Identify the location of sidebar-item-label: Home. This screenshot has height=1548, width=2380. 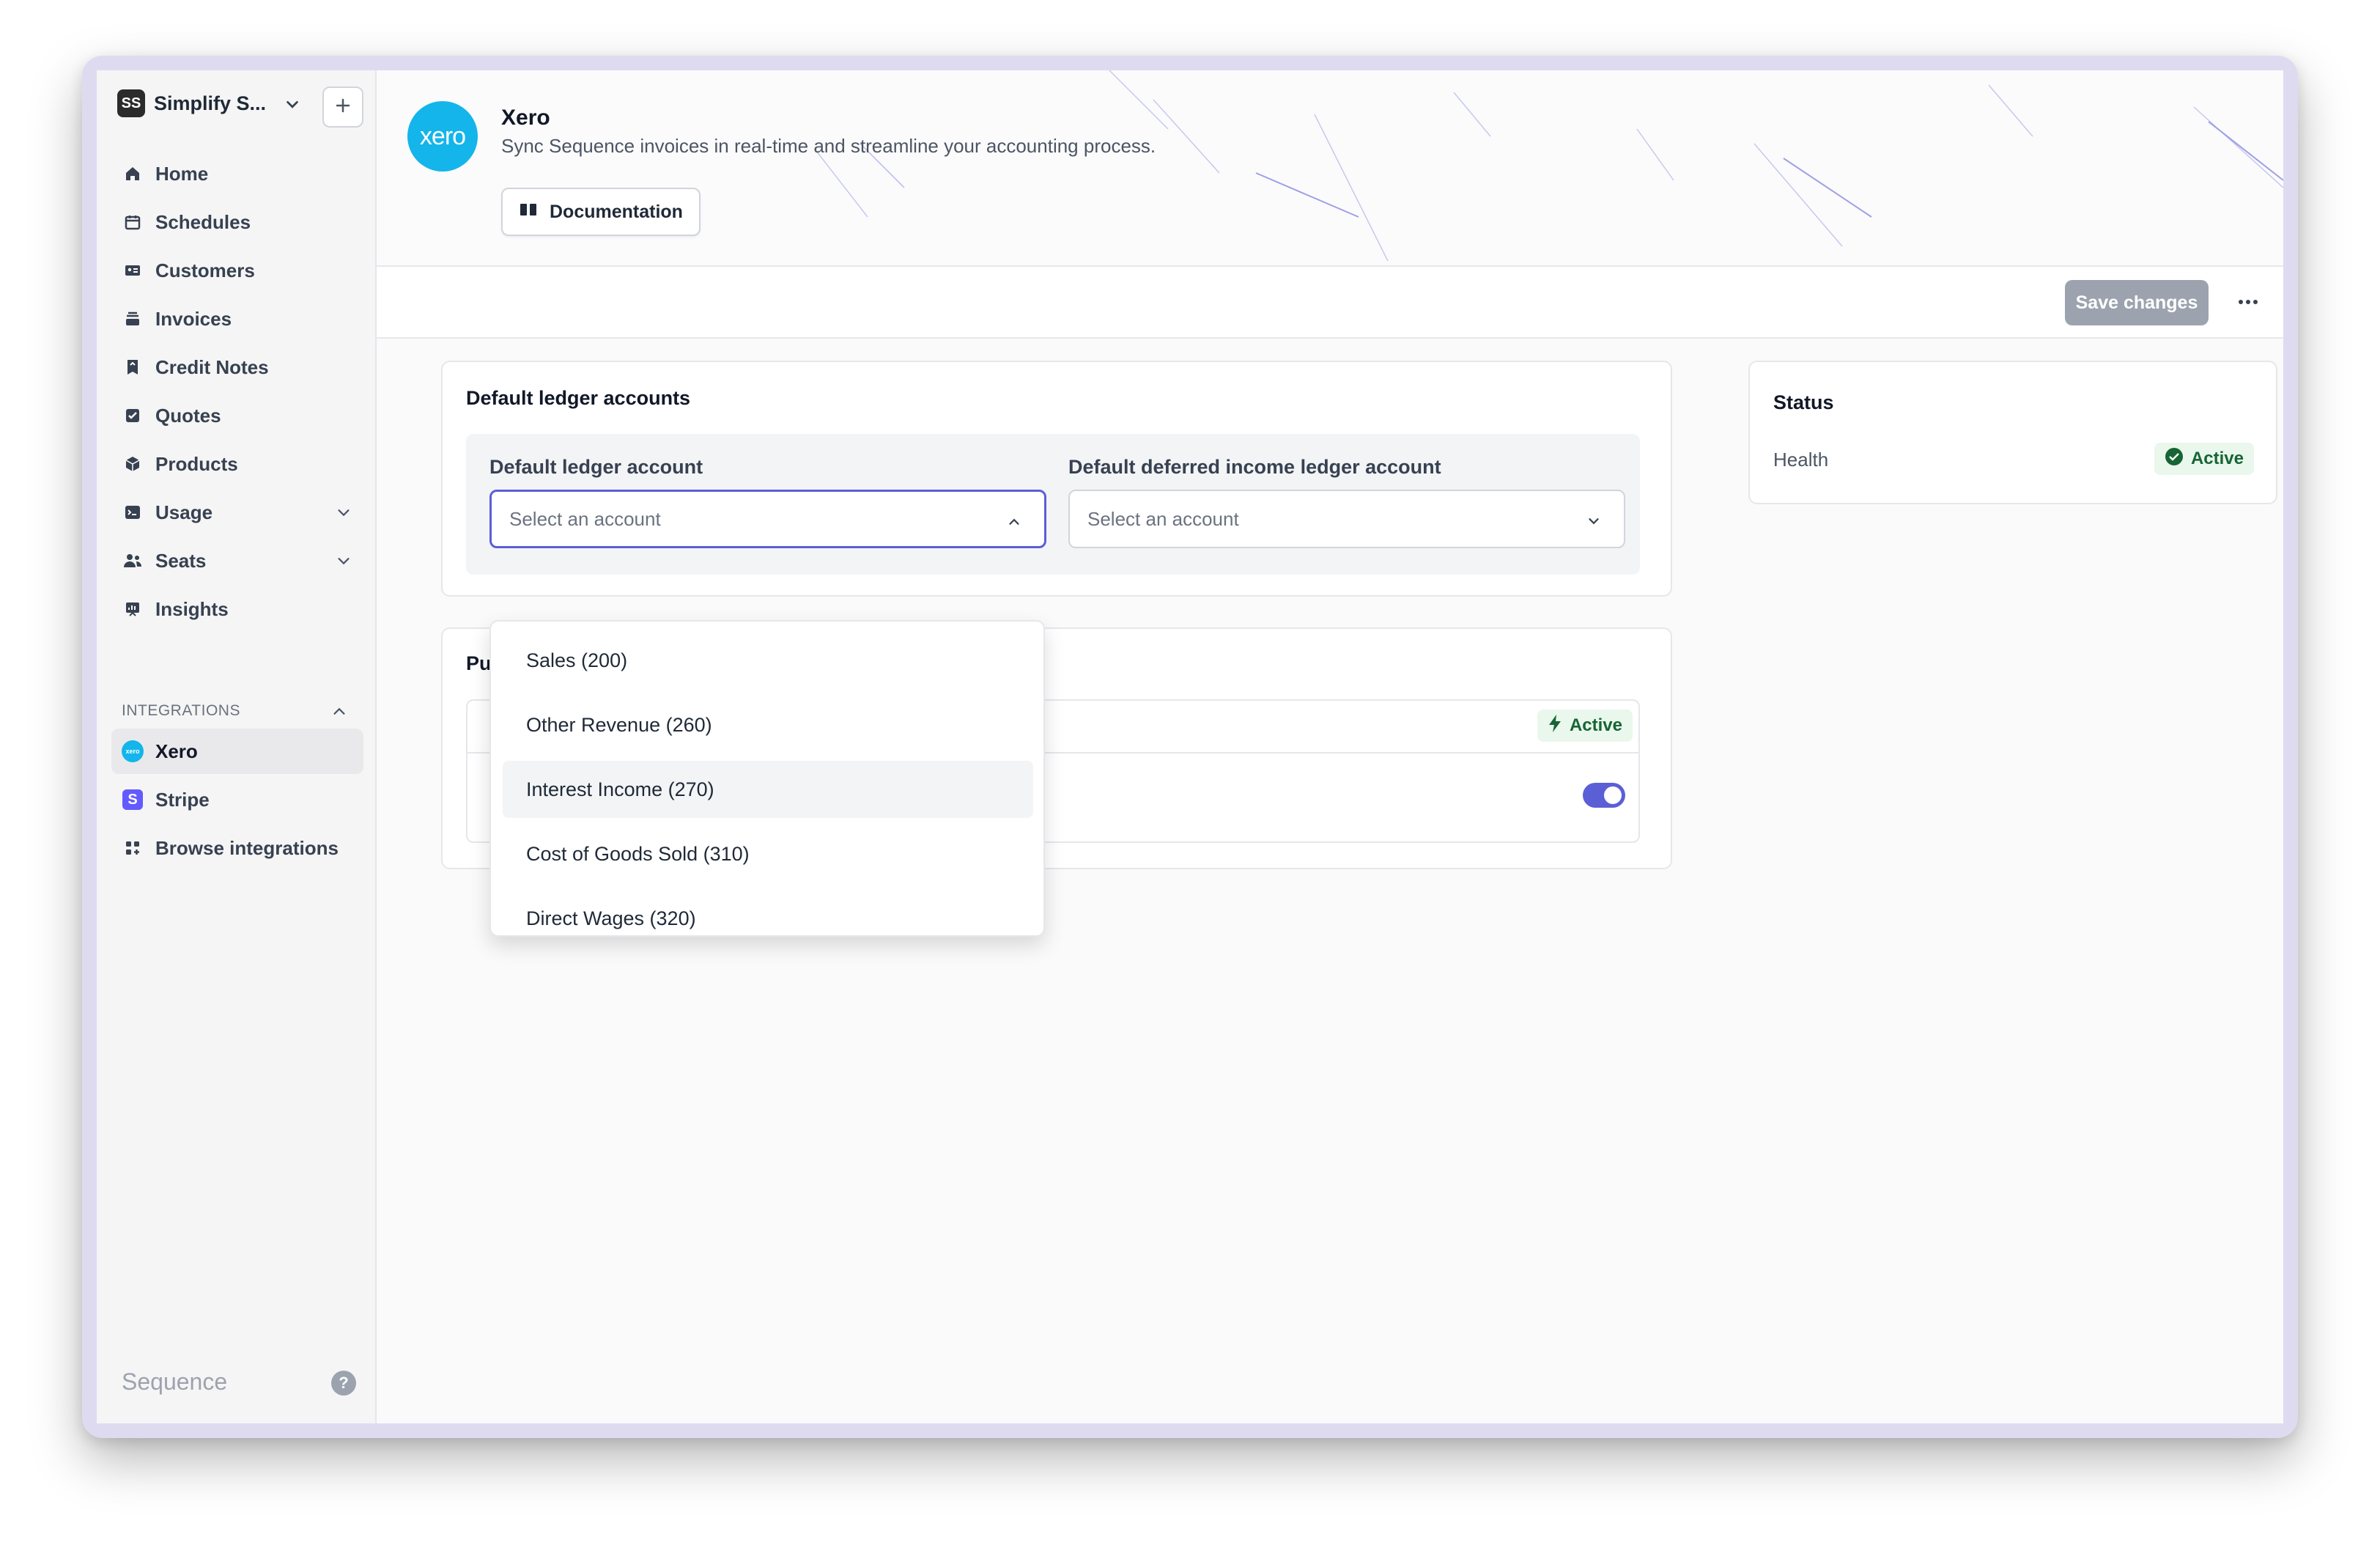
(182, 173).